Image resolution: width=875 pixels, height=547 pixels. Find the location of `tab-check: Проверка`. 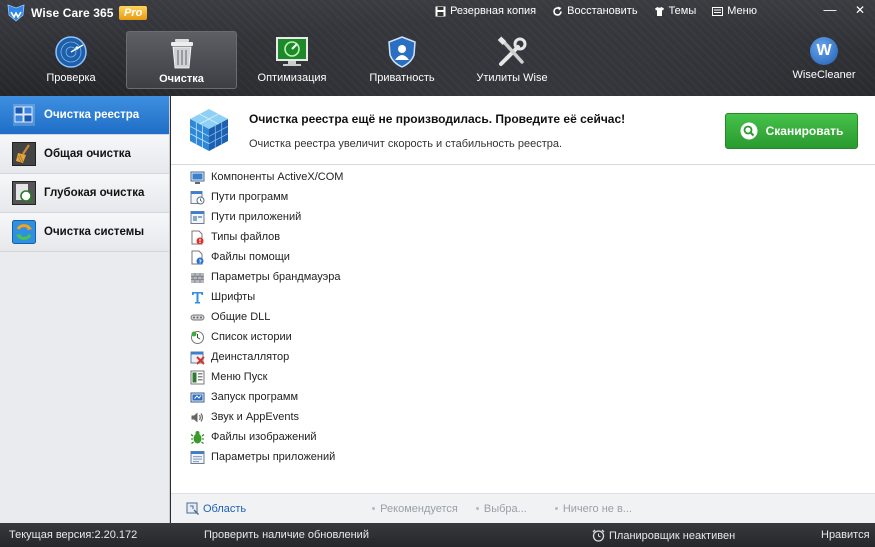

tab-check: Проверка is located at coordinates (71, 60).